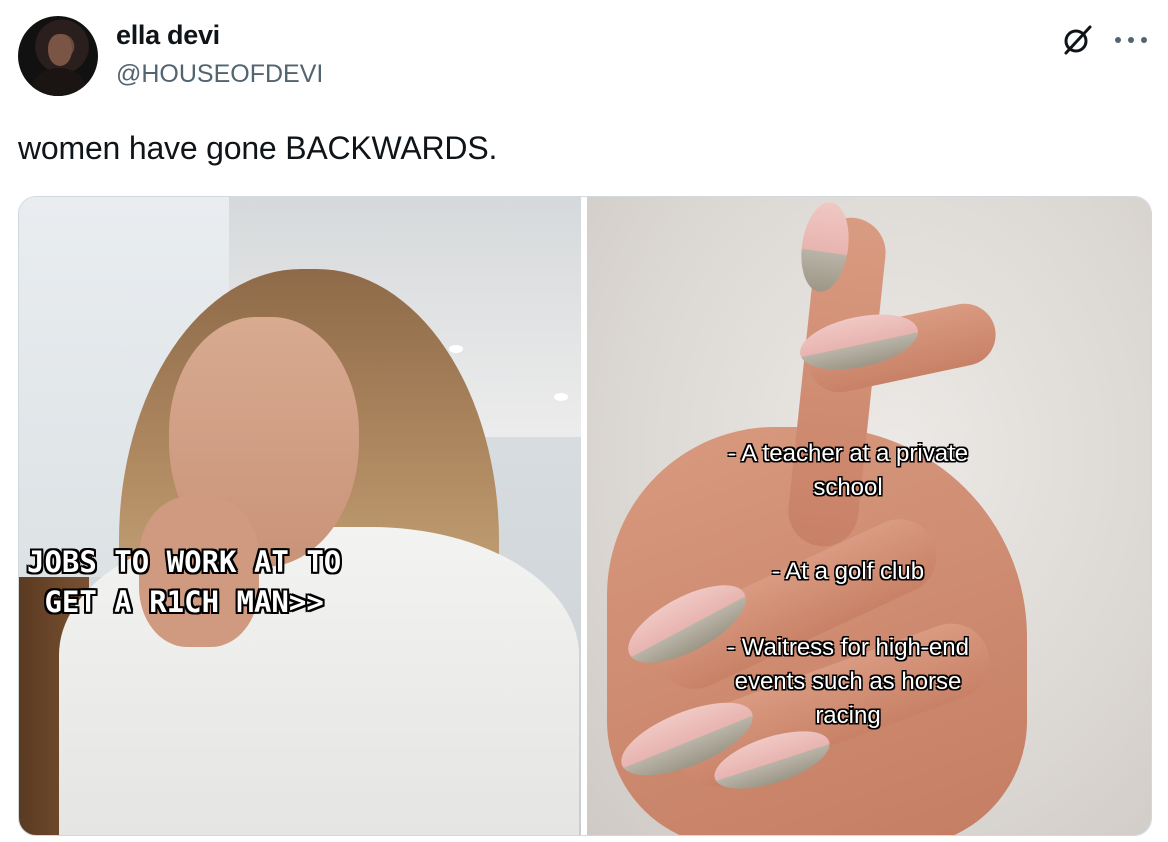 This screenshot has width=1168, height=842. Describe the element at coordinates (184, 582) in the screenshot. I see `left-caption: JOBS TO WORK AT TO GET A R1CH MAN>>` at that location.